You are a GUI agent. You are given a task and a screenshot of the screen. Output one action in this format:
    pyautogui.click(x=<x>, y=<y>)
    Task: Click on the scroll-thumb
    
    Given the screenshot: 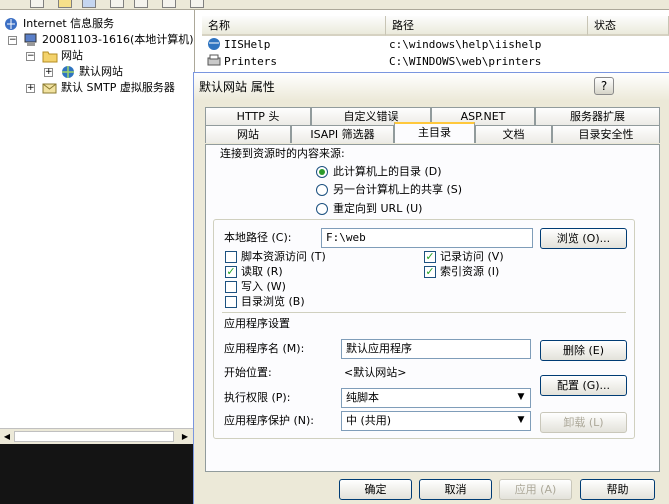 What is the action you would take?
    pyautogui.click(x=94, y=436)
    